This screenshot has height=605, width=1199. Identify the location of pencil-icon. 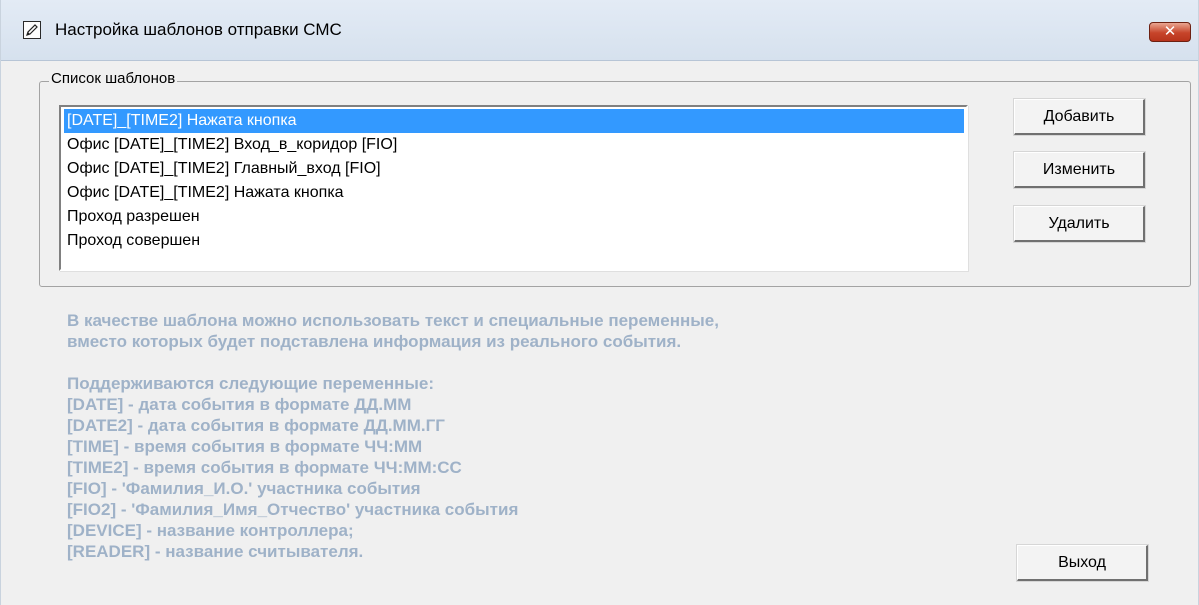
(32, 30).